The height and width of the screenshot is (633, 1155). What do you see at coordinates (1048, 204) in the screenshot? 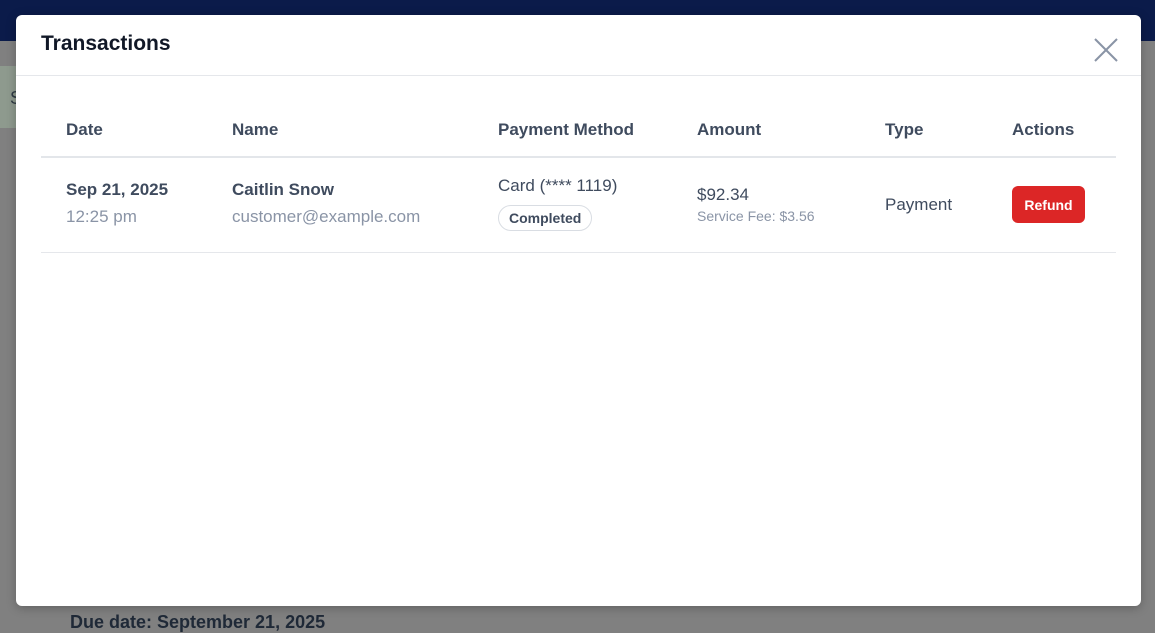
I see `refund-button: Refund` at bounding box center [1048, 204].